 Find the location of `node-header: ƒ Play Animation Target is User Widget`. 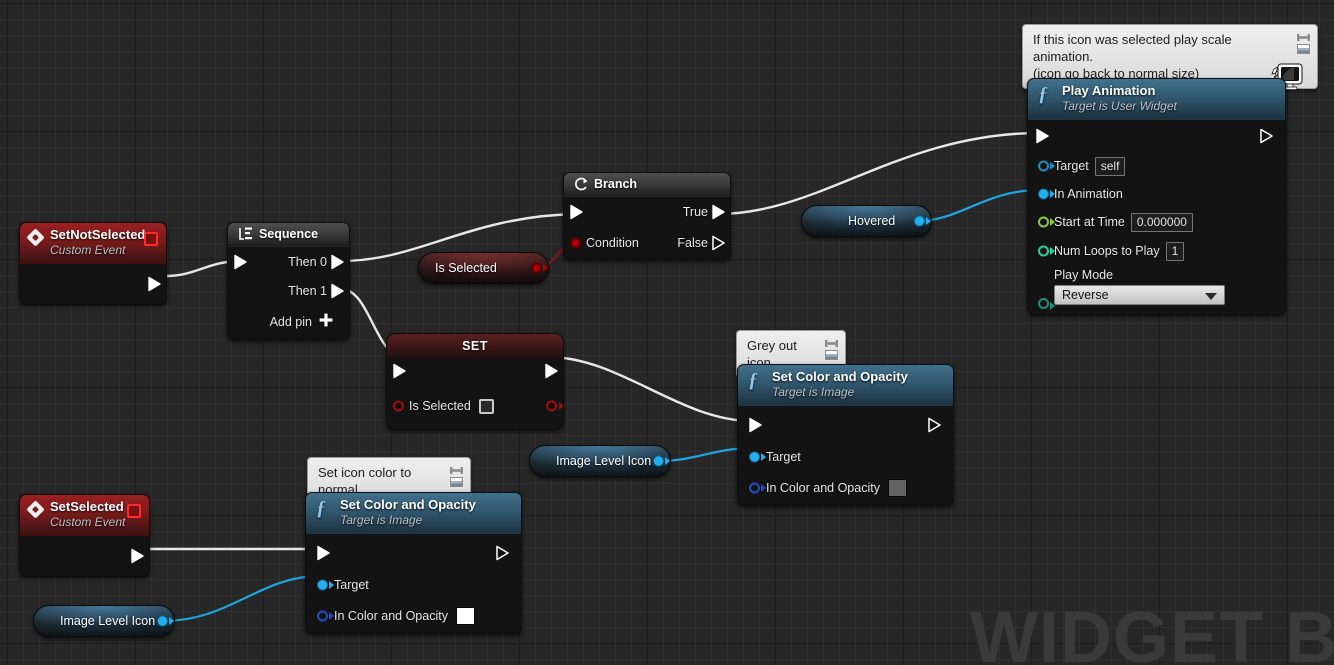

node-header: ƒ Play Animation Target is User Widget is located at coordinates (1156, 99).